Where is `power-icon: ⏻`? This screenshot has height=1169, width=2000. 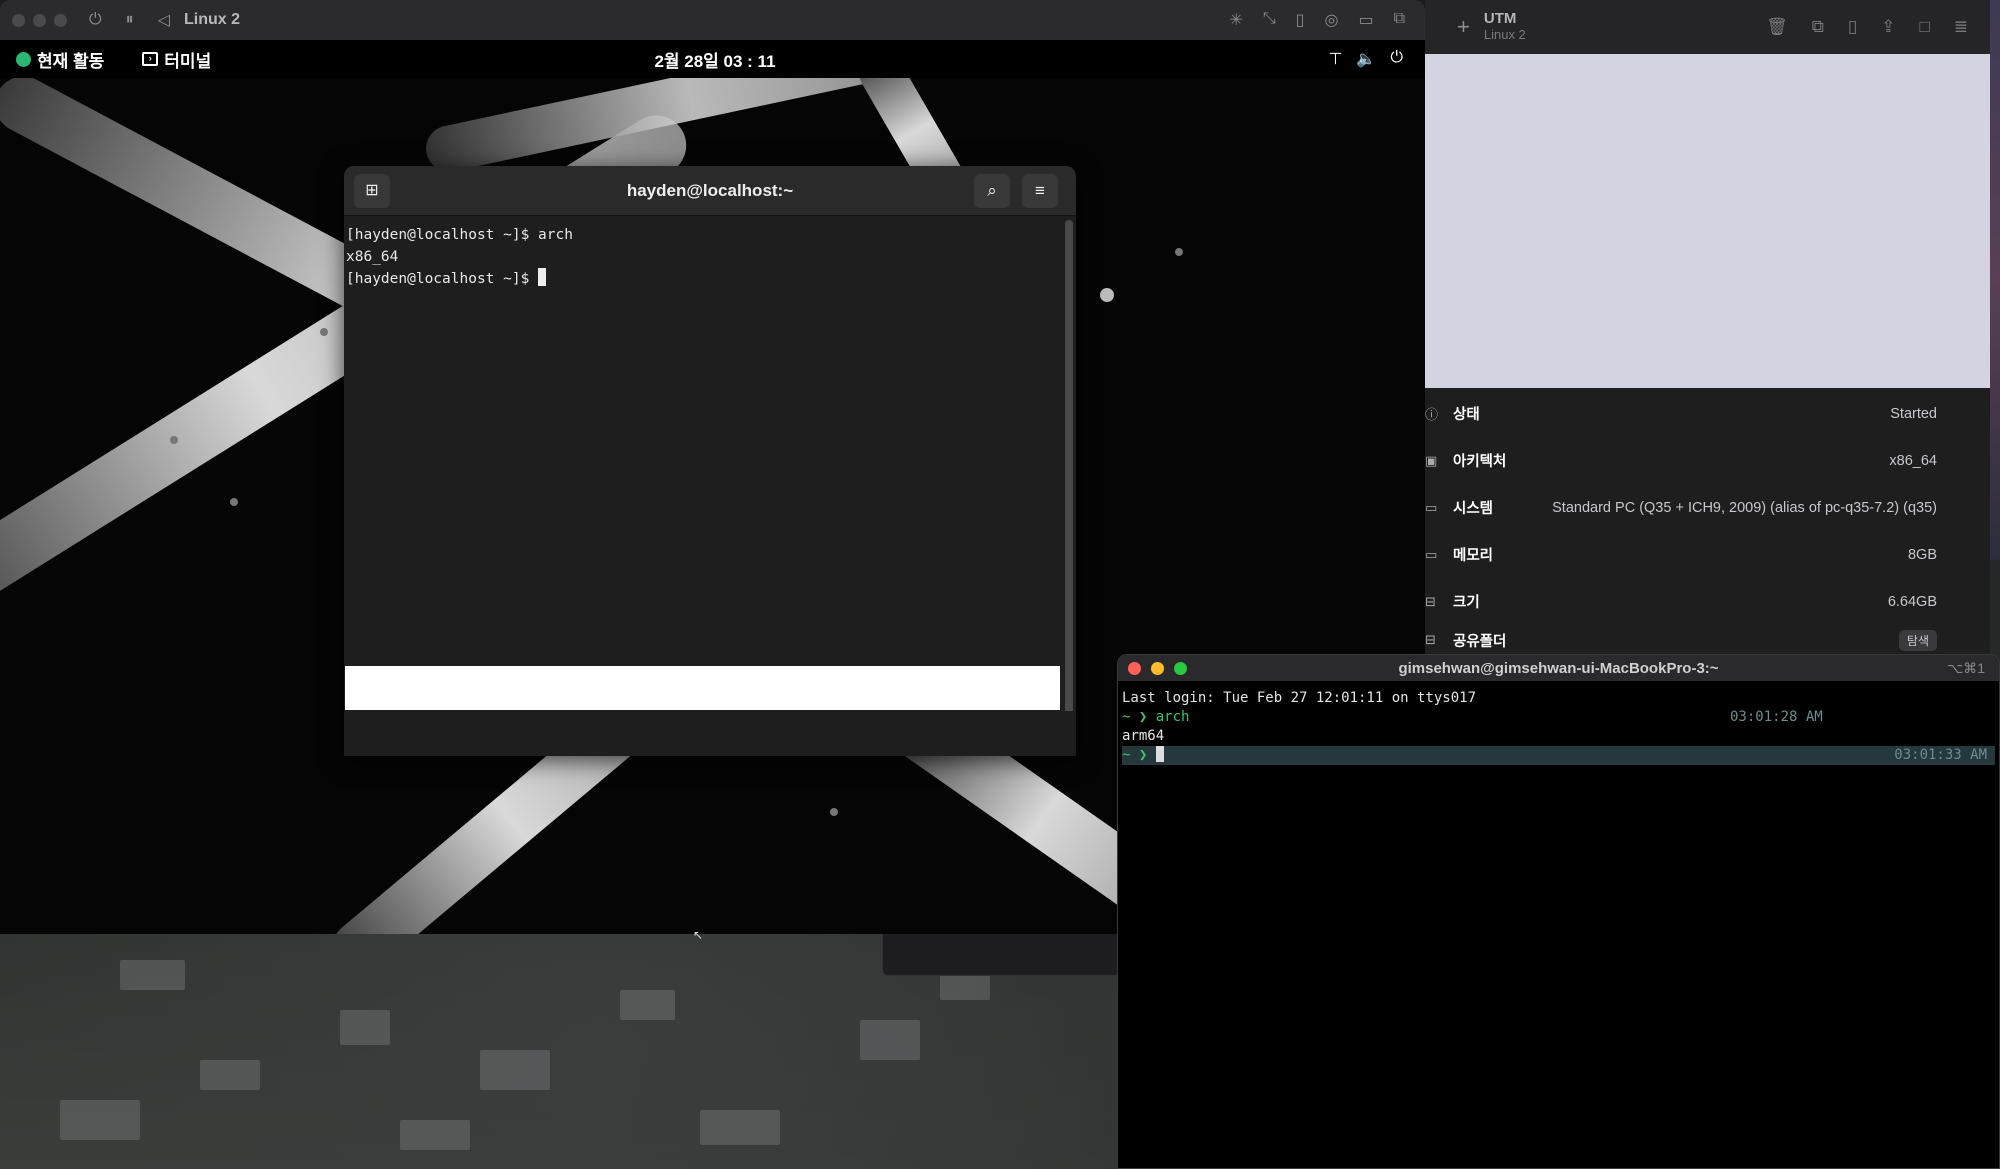
power-icon: ⏻ is located at coordinates (95, 20).